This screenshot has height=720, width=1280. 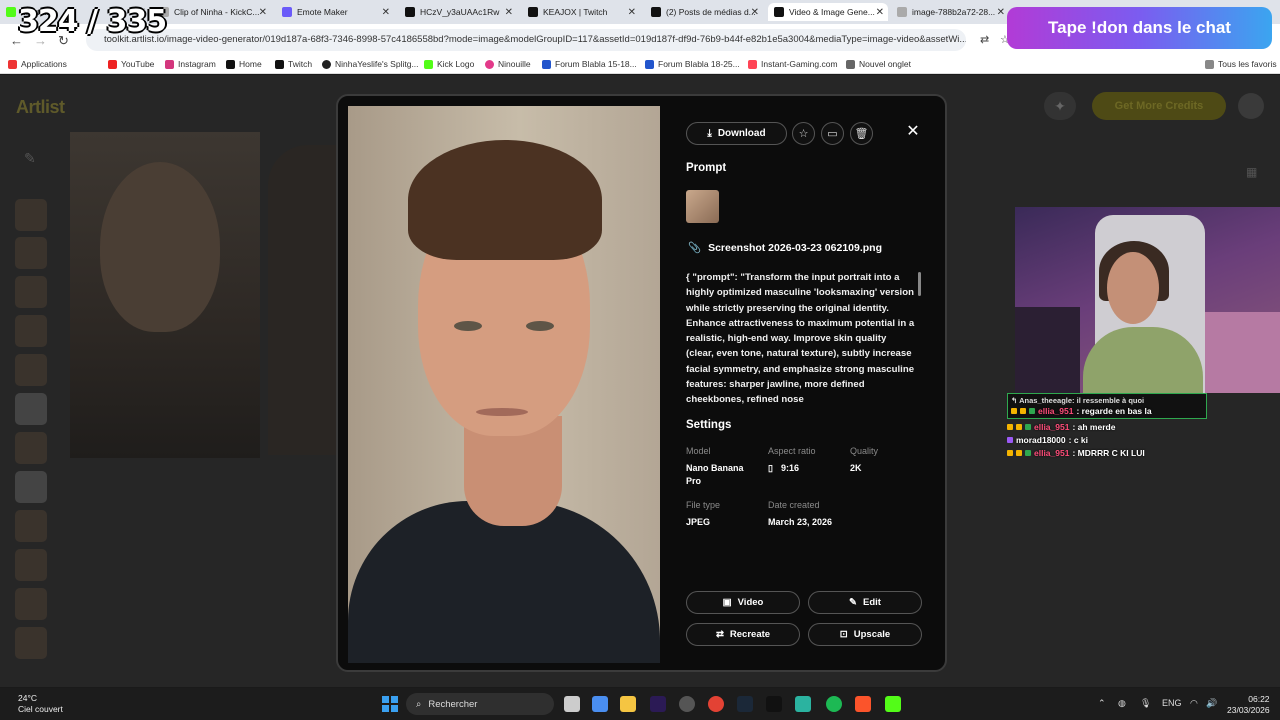 What do you see at coordinates (131, 64) in the screenshot?
I see `bookmark-item: YouTube` at bounding box center [131, 64].